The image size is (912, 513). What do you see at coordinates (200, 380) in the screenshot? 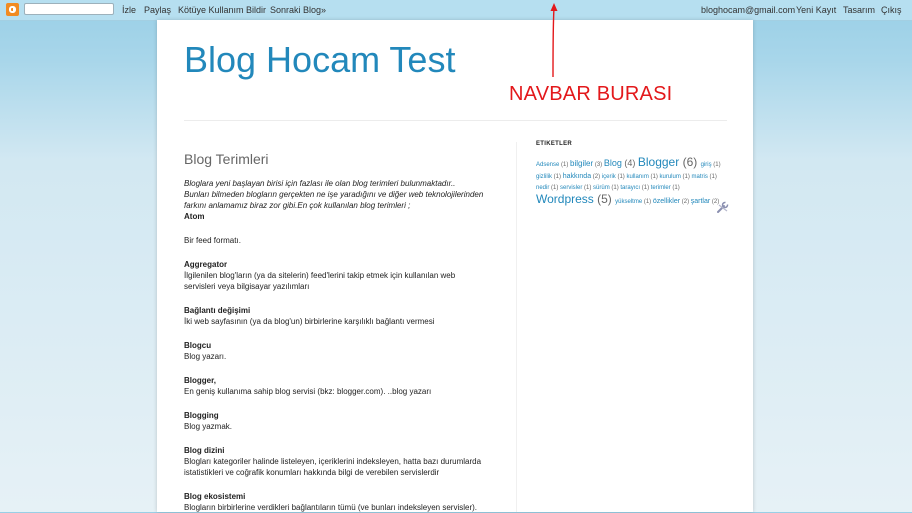
I see `term-heading: Blogger,` at bounding box center [200, 380].